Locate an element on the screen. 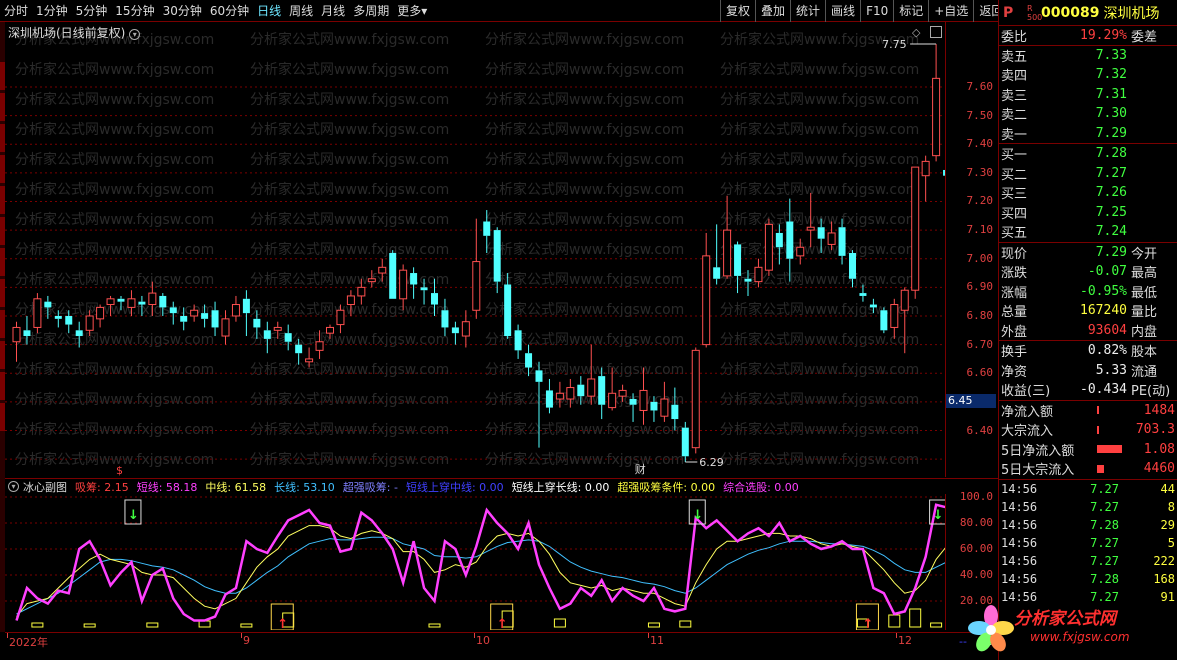  period-tab: 5分钟 is located at coordinates (92, 11).